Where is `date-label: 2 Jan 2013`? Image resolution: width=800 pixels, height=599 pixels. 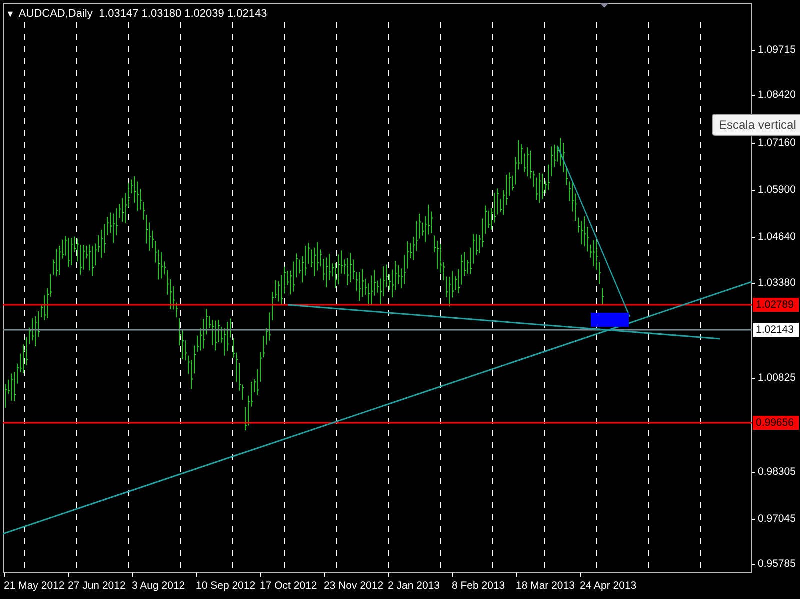 date-label: 2 Jan 2013 is located at coordinates (414, 586).